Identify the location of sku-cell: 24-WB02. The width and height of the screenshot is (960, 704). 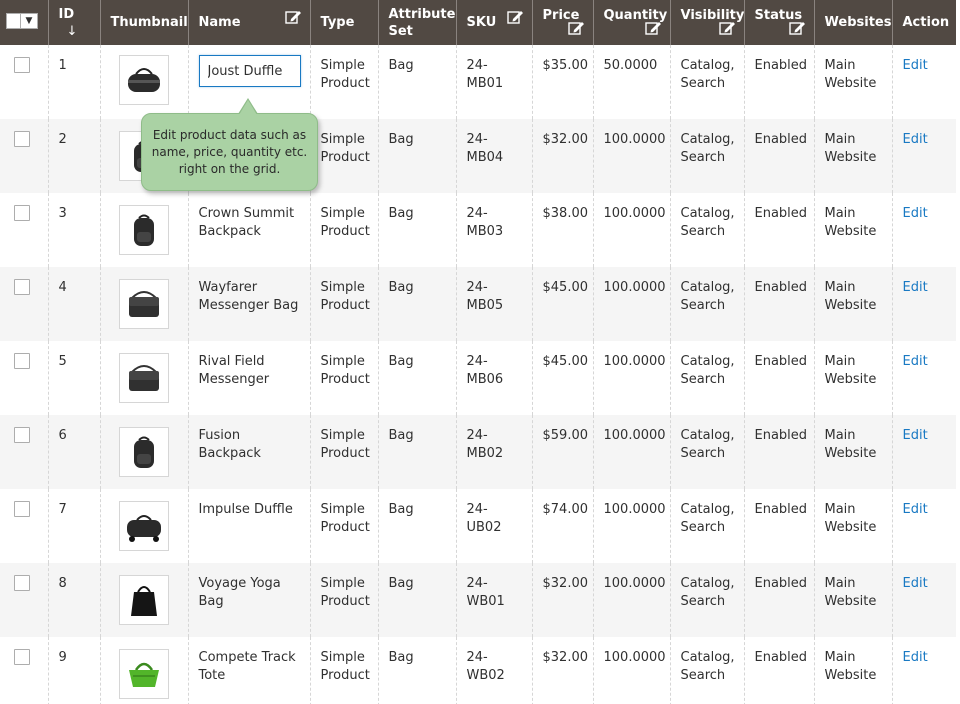
(493, 670).